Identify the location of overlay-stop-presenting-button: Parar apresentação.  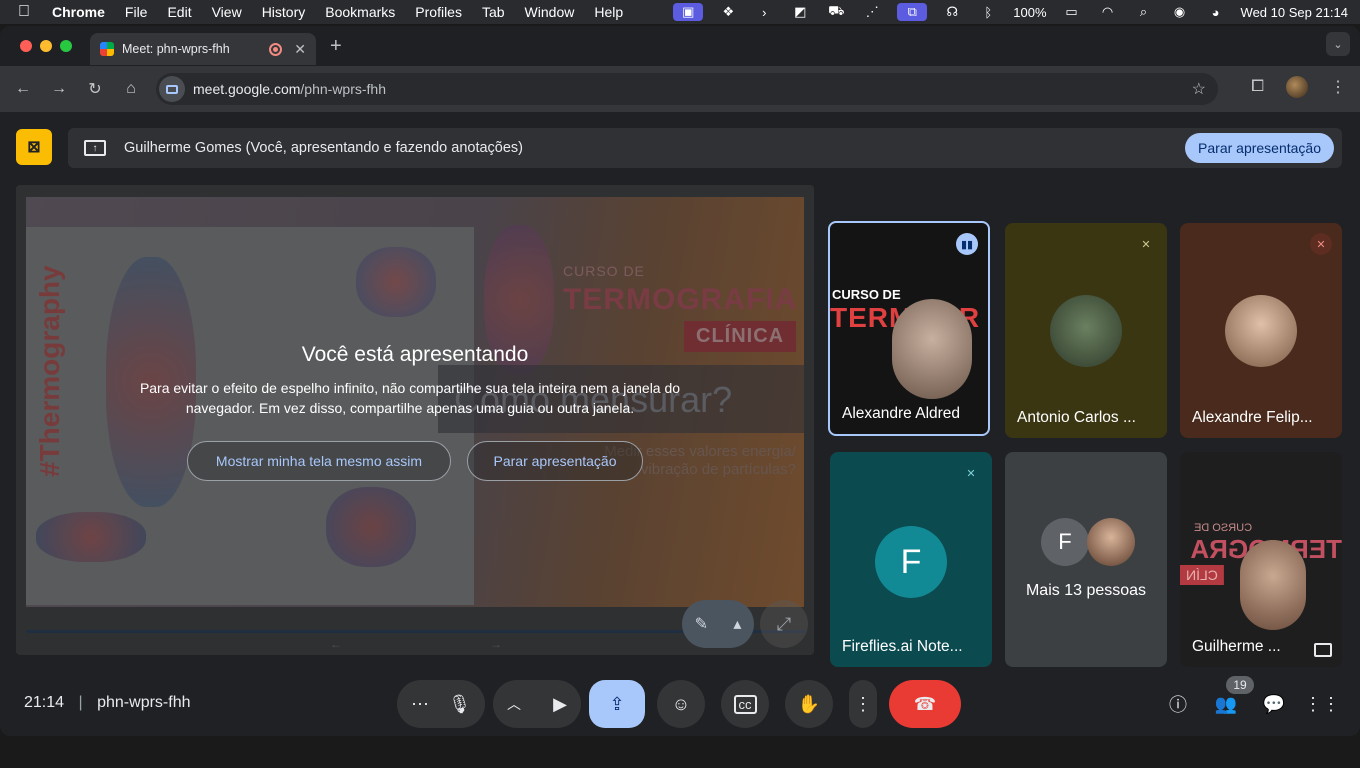
(555, 461).